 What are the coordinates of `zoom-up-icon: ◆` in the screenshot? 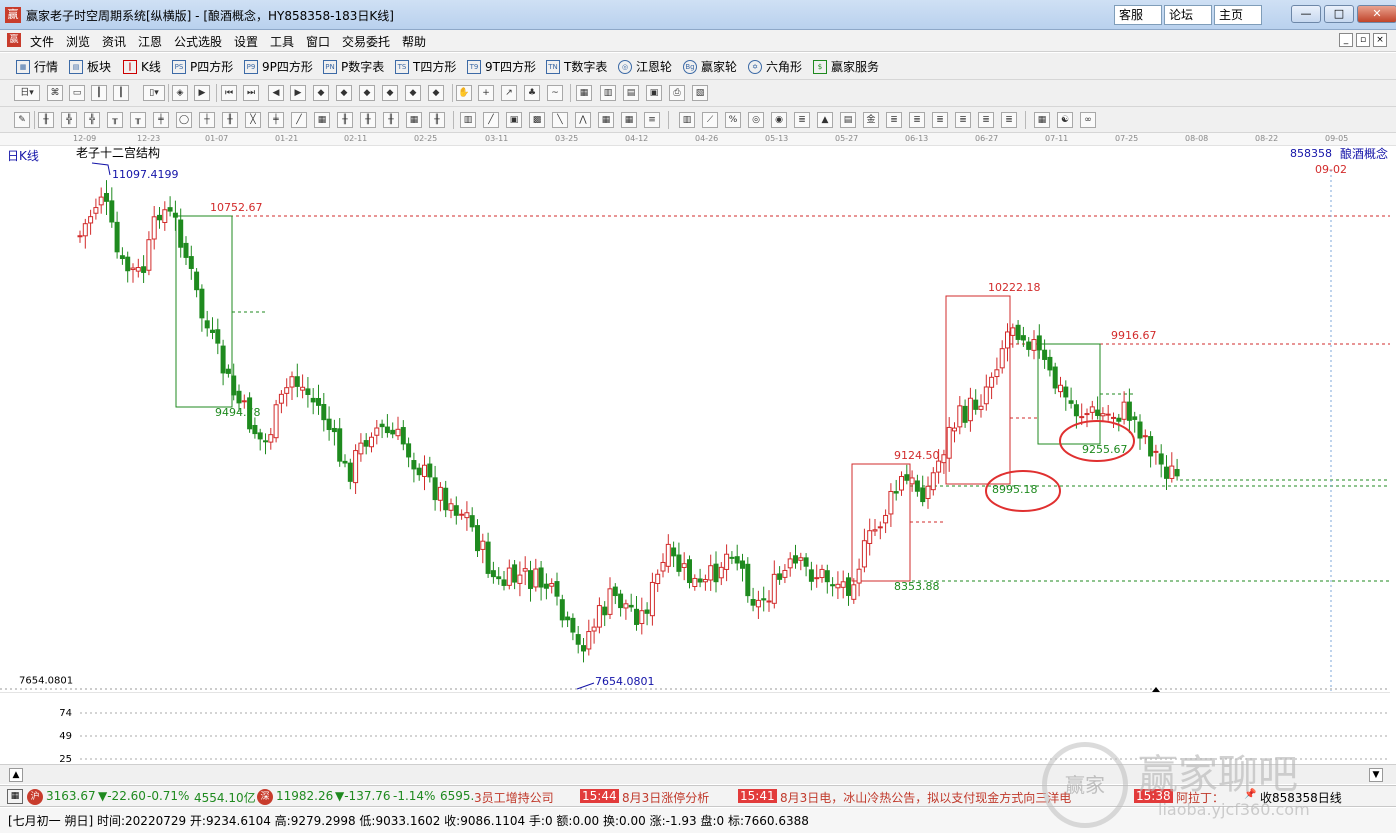 It's located at (321, 93).